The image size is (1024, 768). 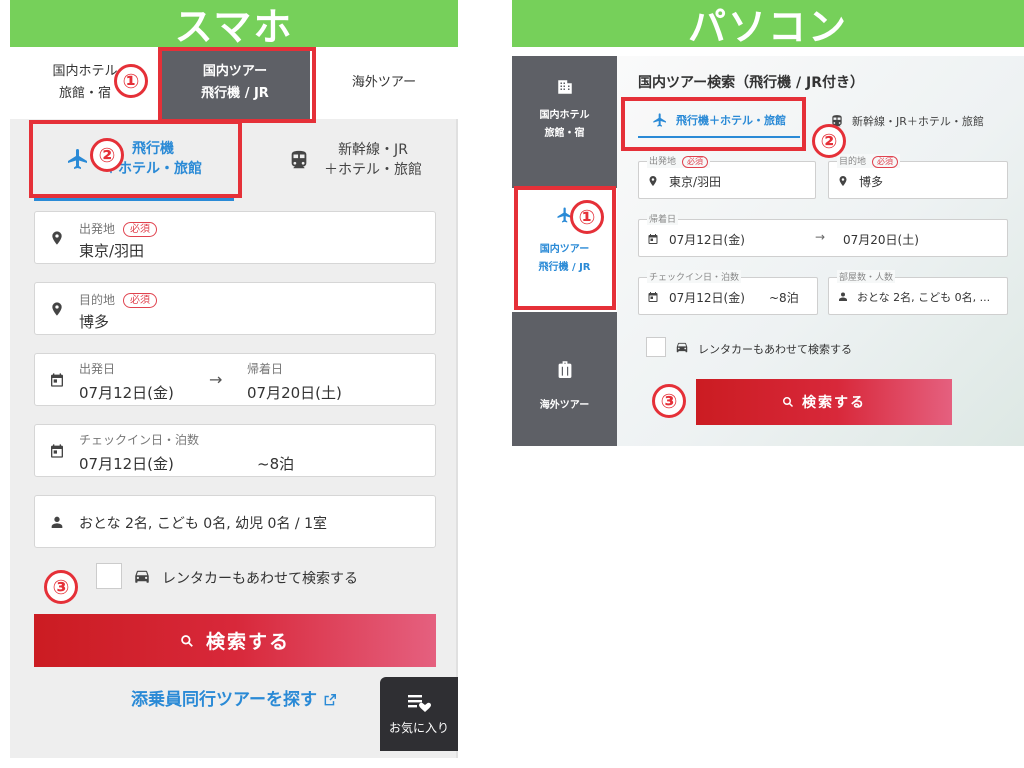 I want to click on rental-car-checkbox, so click(x=109, y=576).